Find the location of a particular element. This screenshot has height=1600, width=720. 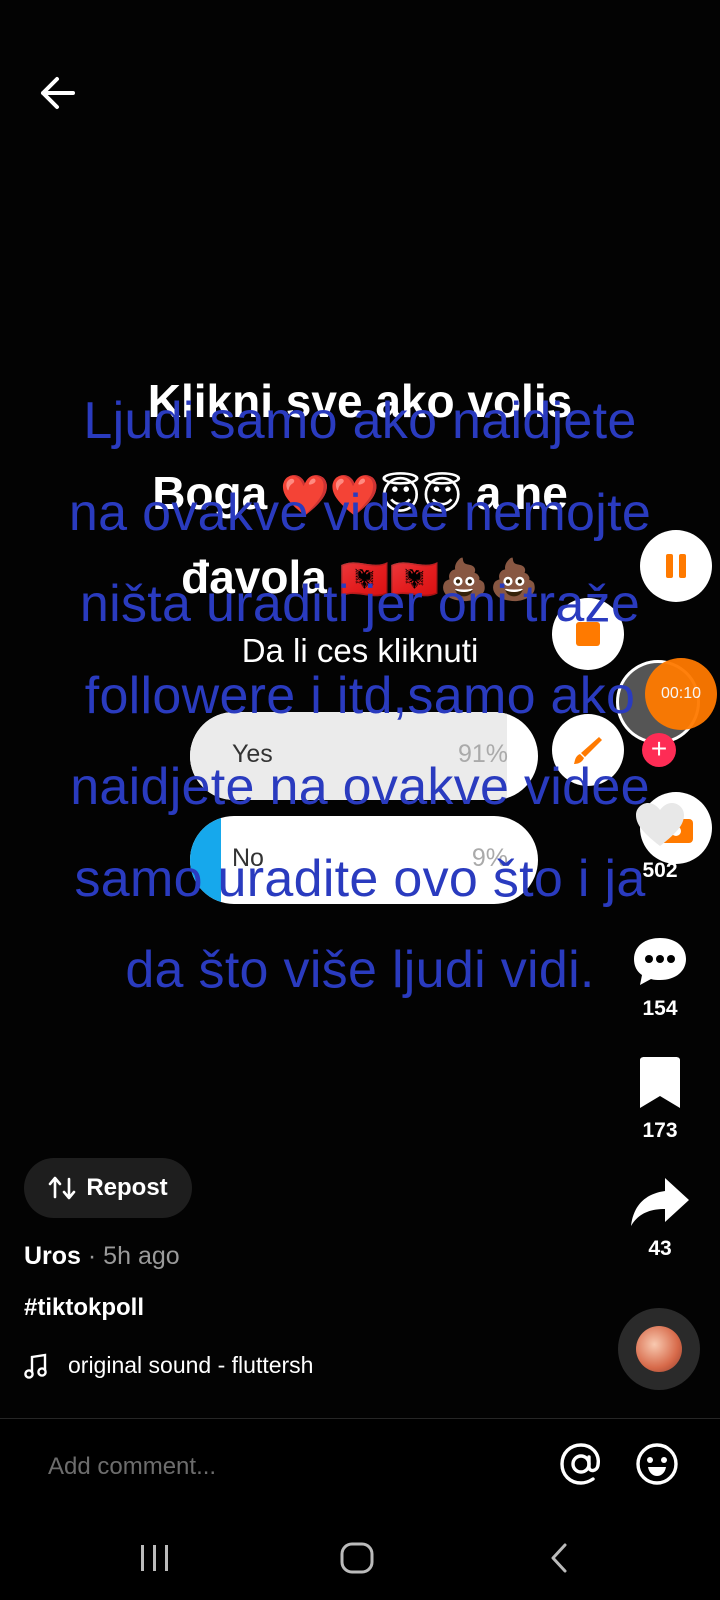

repost-button: Repost is located at coordinates (108, 1188).